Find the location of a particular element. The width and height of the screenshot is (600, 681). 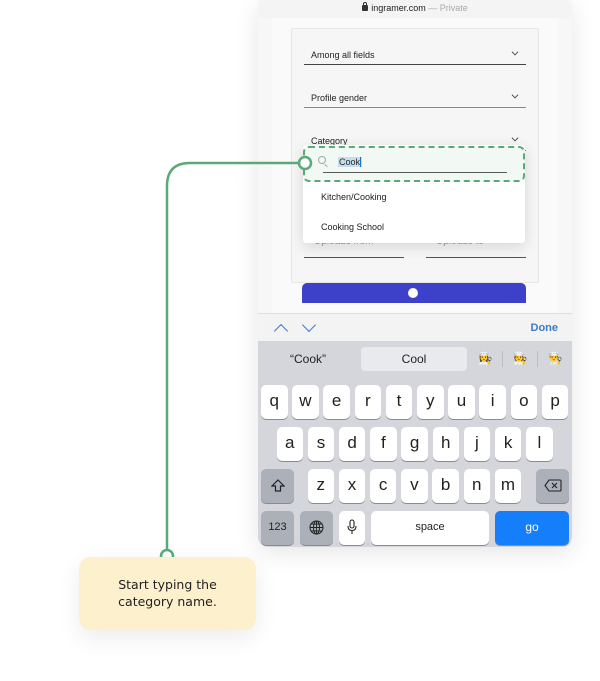

go-key: go is located at coordinates (532, 528).